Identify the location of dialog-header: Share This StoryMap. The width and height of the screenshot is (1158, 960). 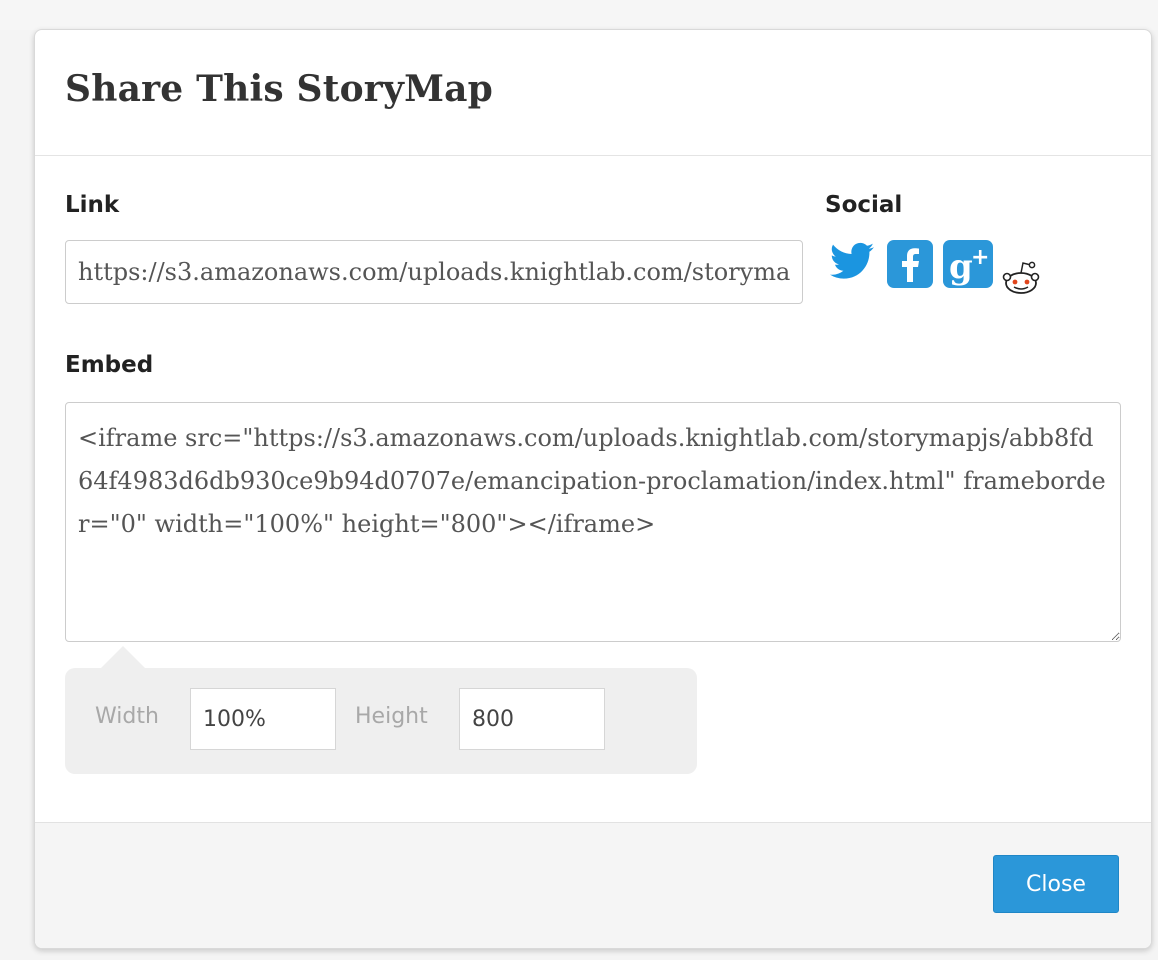
(593, 93).